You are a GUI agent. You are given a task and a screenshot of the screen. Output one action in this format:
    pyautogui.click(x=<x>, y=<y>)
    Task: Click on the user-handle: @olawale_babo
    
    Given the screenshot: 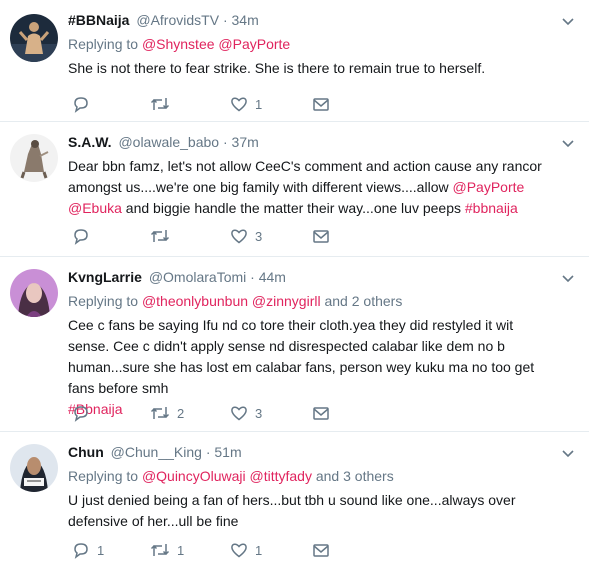 What is the action you would take?
    pyautogui.click(x=168, y=142)
    